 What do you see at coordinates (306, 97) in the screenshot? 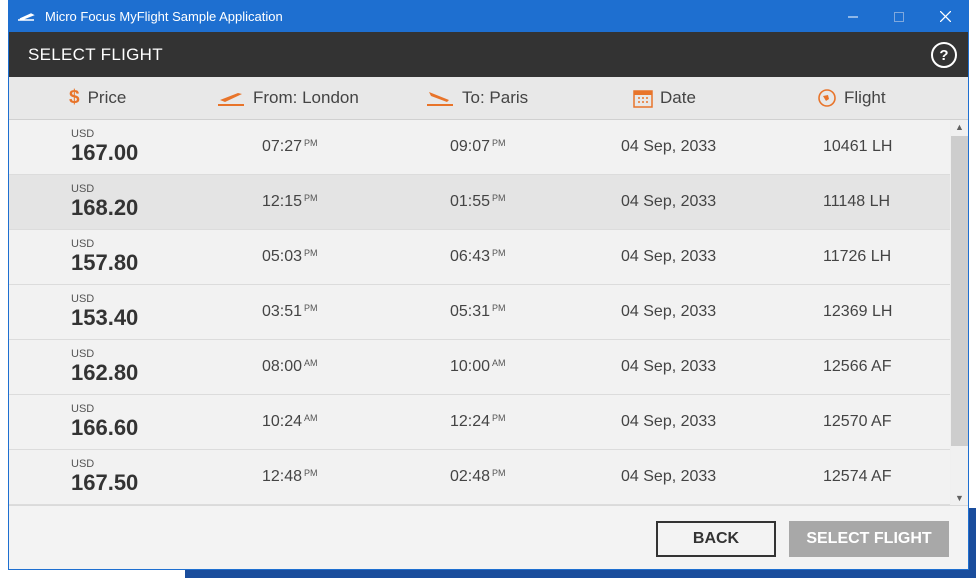
I see `column-from-label: From: London` at bounding box center [306, 97].